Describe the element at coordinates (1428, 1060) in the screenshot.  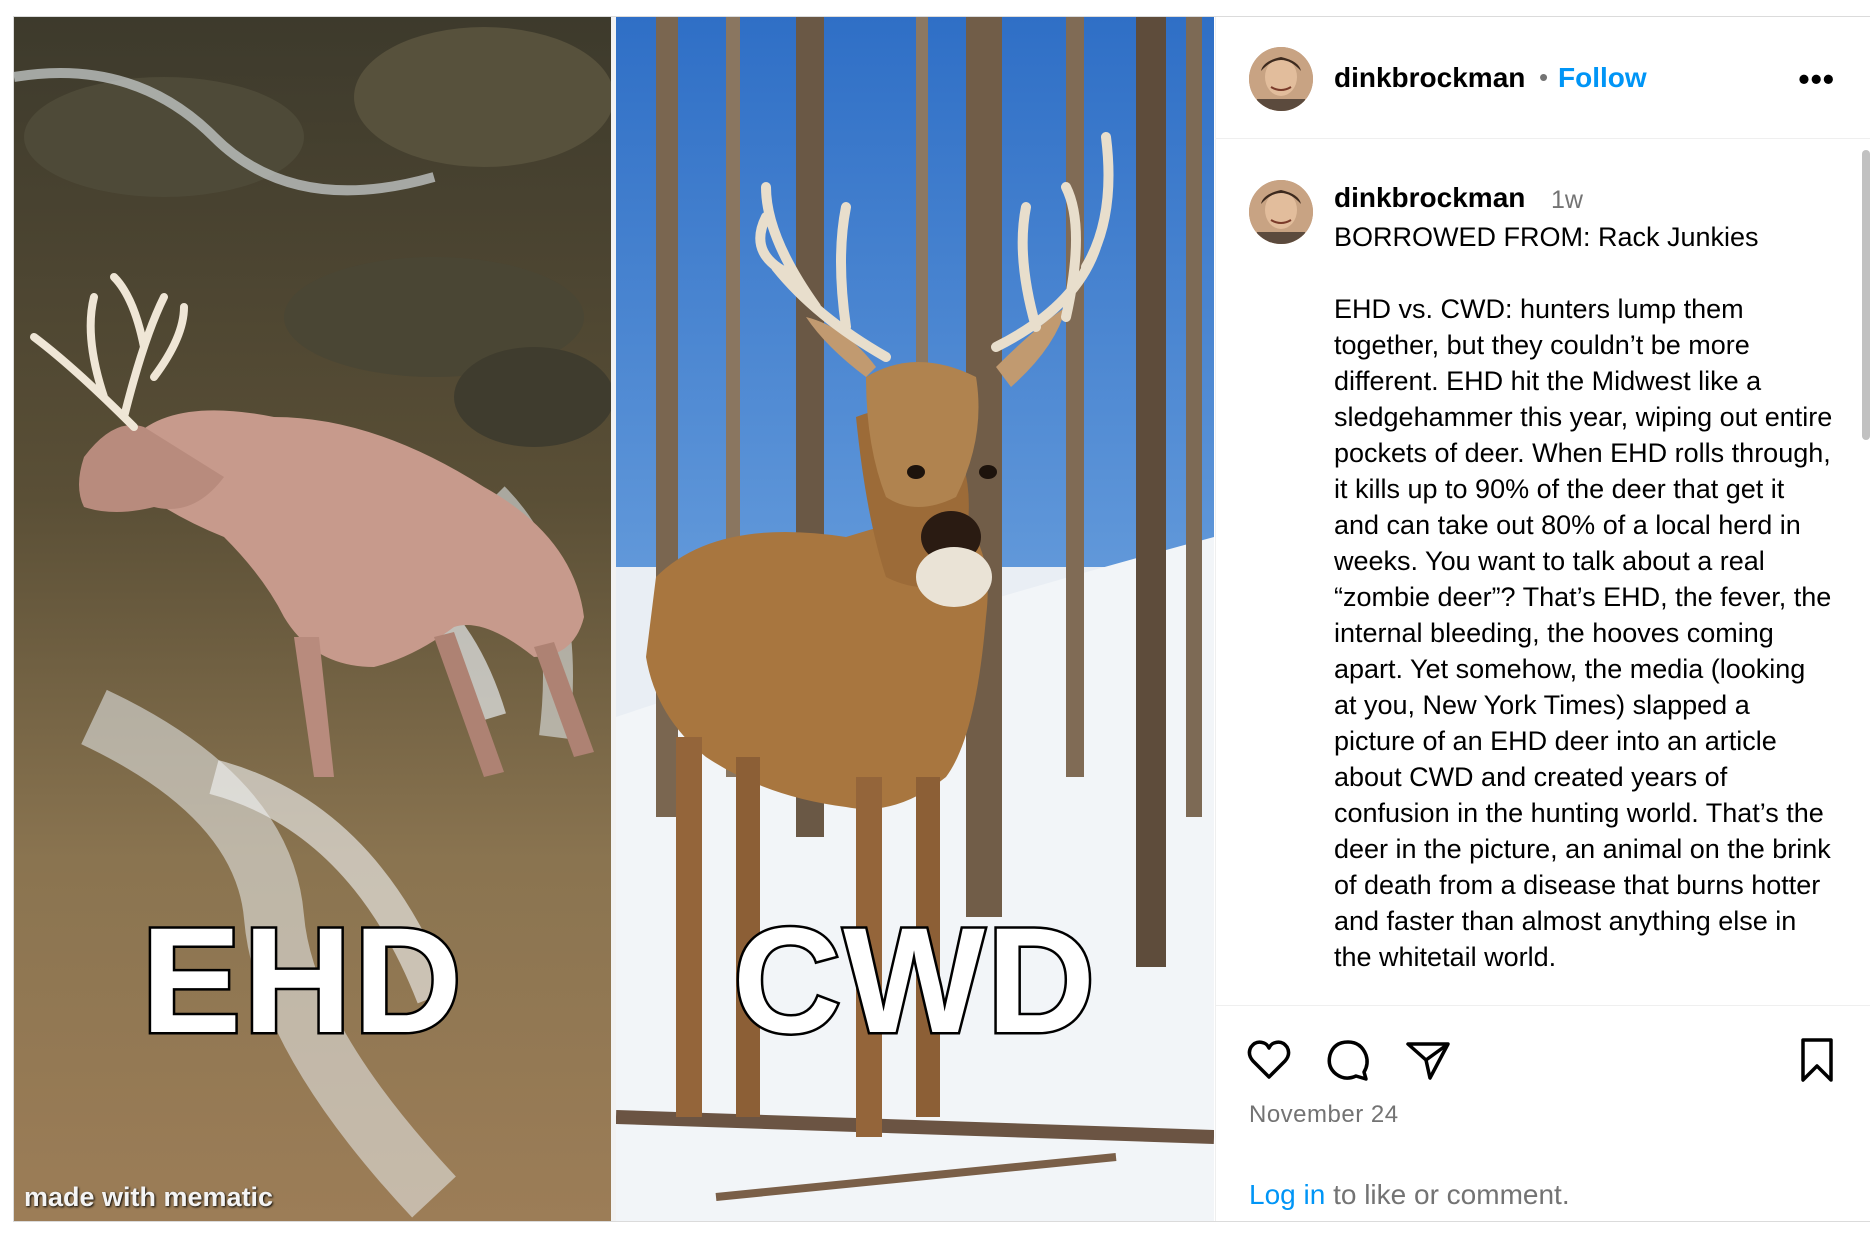
I see `share-icon` at that location.